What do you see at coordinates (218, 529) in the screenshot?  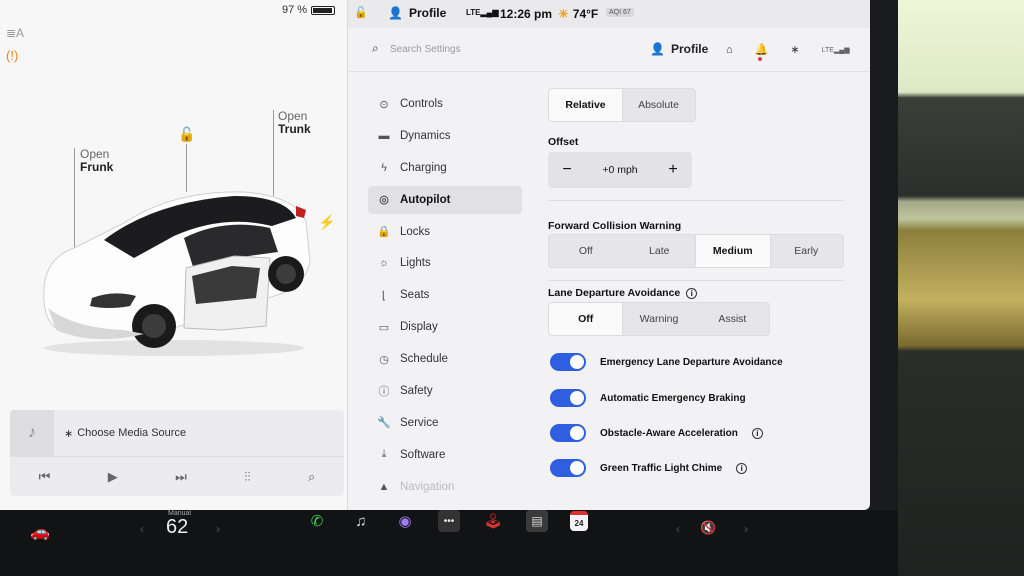 I see `temp-up-chevron-icon: ›` at bounding box center [218, 529].